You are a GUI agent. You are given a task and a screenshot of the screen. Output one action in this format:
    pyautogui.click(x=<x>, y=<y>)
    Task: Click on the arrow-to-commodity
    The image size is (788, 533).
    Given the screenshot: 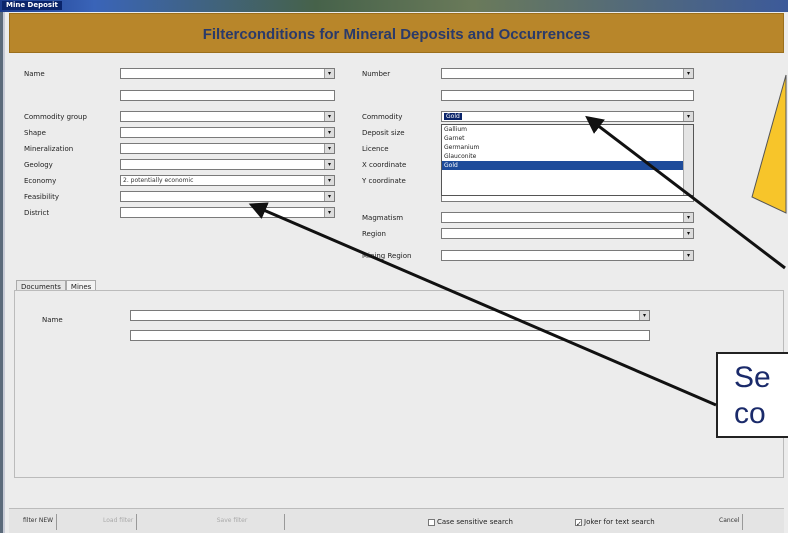 What is the action you would take?
    pyautogui.click(x=685, y=192)
    